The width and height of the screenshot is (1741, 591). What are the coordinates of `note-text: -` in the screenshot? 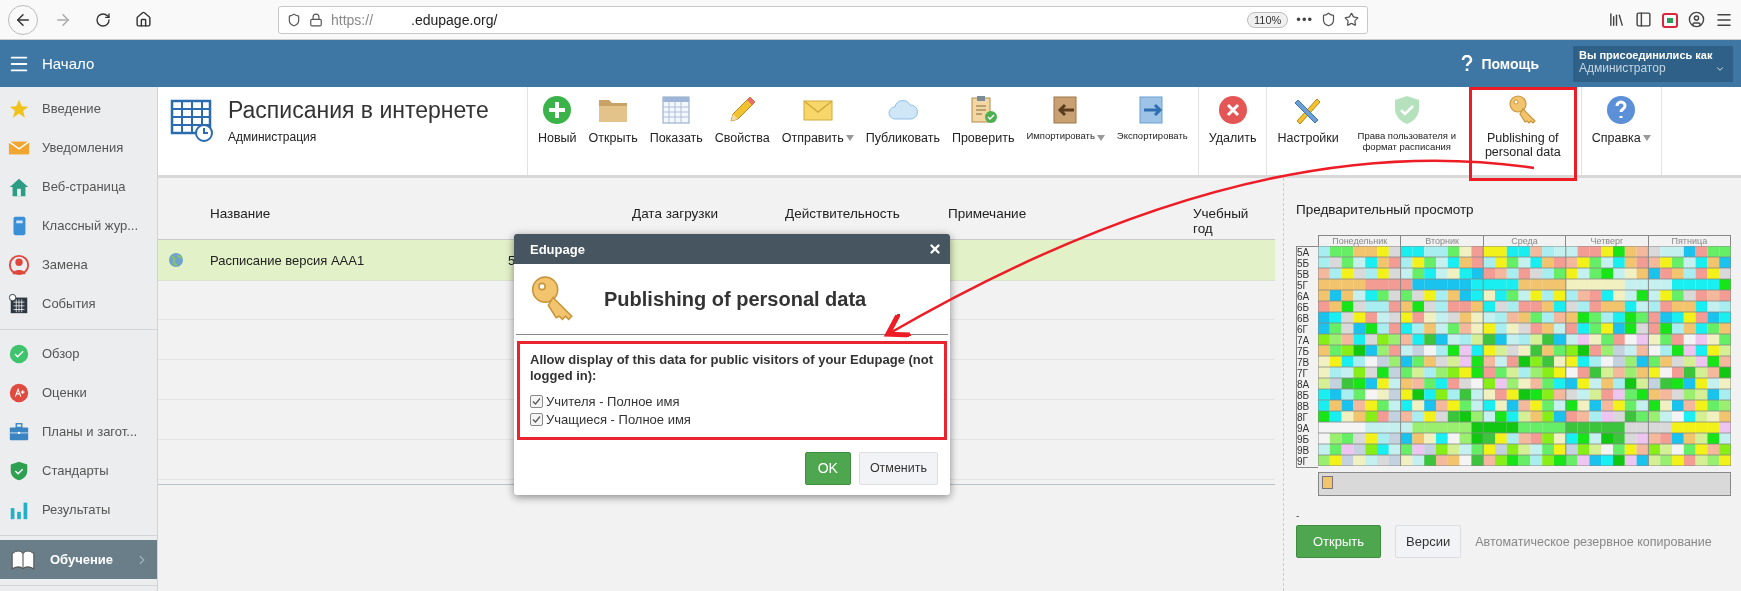 It's located at (1298, 515).